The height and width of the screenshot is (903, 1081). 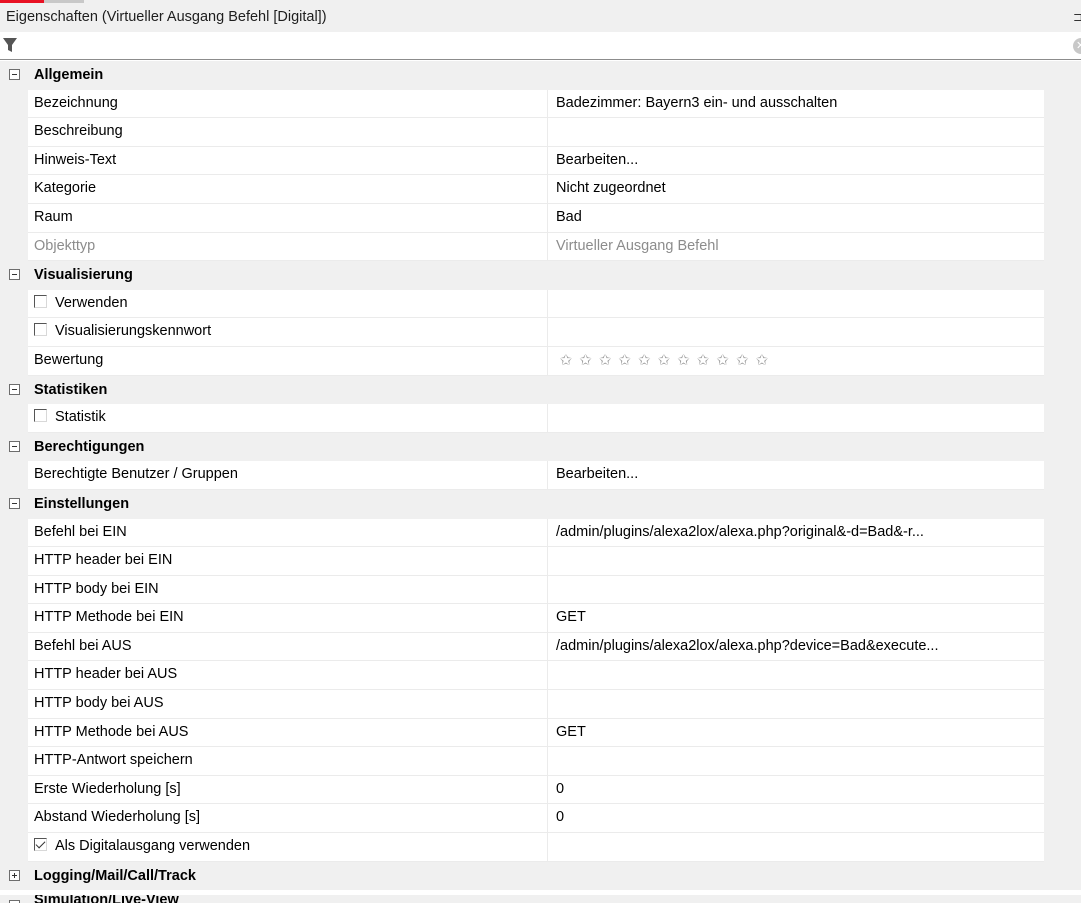 I want to click on property-name: HTTP body bei AUS, so click(x=288, y=704).